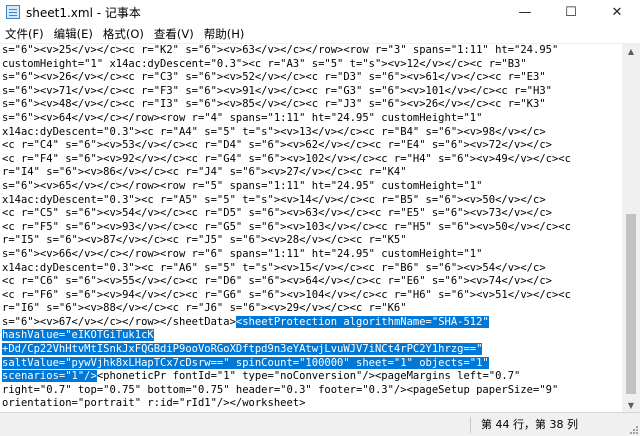  I want to click on menu-edit: 编辑(E), so click(73, 34).